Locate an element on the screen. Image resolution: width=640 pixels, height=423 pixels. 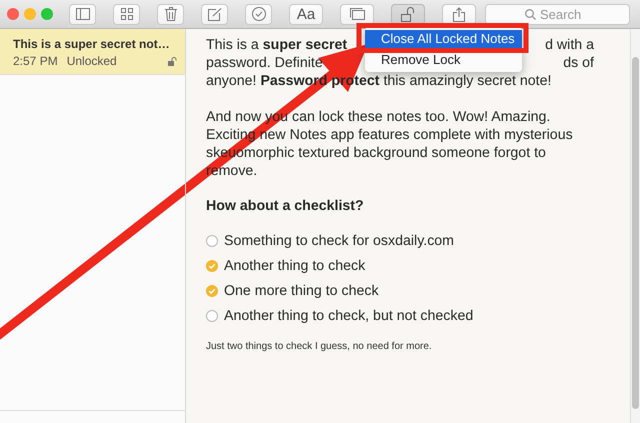
search-field: Search is located at coordinates (557, 14).